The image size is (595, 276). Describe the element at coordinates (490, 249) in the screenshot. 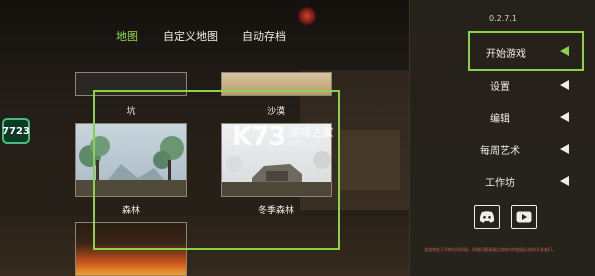

I see `early-access-notice: 该游戏处于早期访问阶段，如遇问题请通过游戏内的链接反馈给开发者们。` at that location.